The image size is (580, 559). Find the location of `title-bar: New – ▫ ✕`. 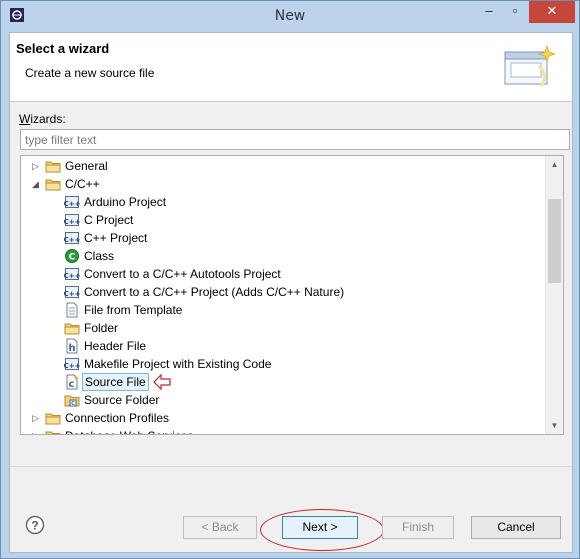

title-bar: New – ▫ ✕ is located at coordinates (290, 16).